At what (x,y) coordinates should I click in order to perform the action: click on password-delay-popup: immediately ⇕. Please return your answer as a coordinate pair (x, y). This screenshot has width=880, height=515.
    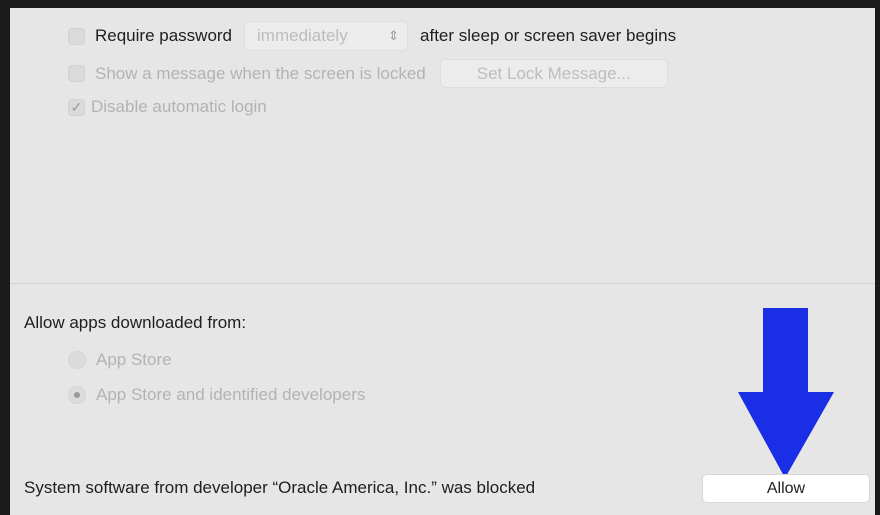
    Looking at the image, I should click on (326, 36).